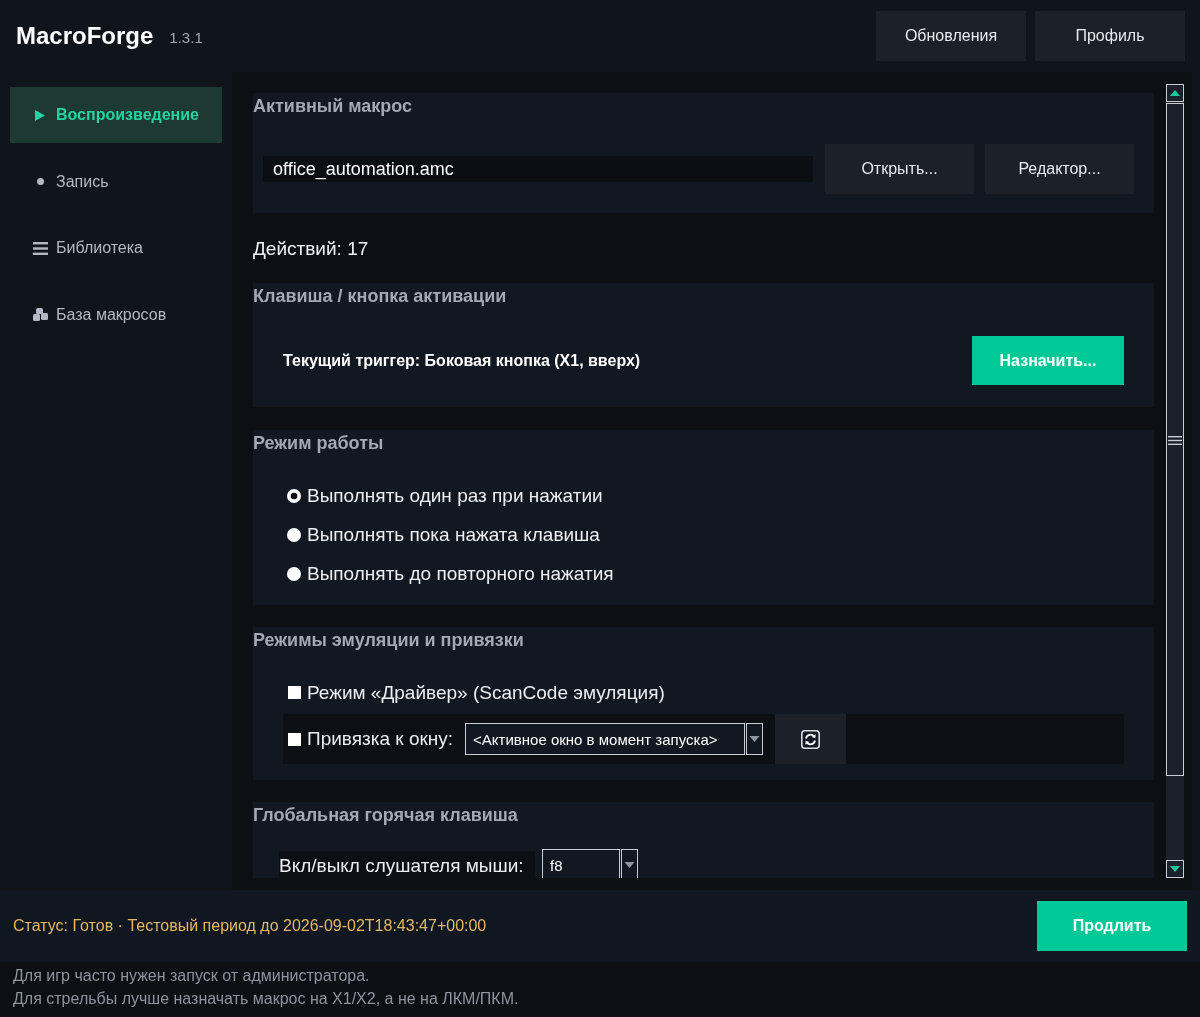 The width and height of the screenshot is (1200, 1017). I want to click on radio-label: Выполнять один раз при нажатии, so click(455, 495).